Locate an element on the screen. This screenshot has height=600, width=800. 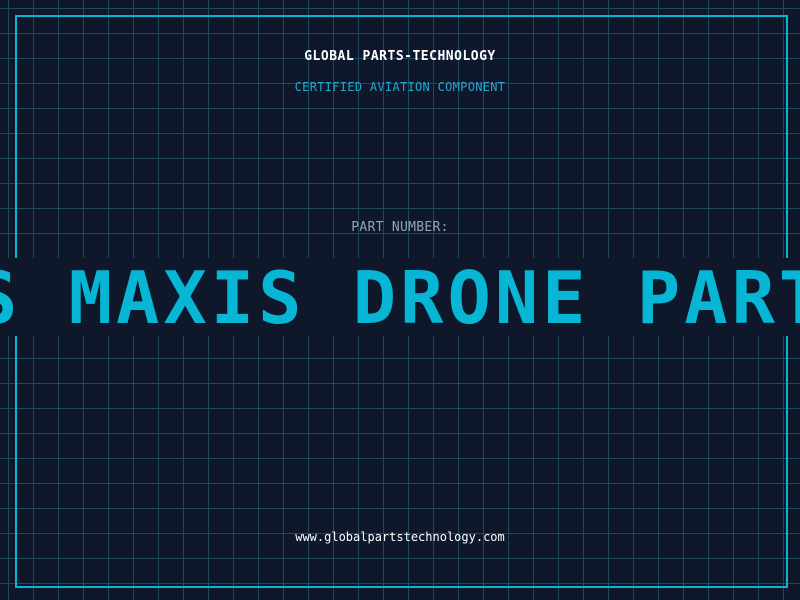
website-url: www.globalpartstechnology.com is located at coordinates (400, 537).